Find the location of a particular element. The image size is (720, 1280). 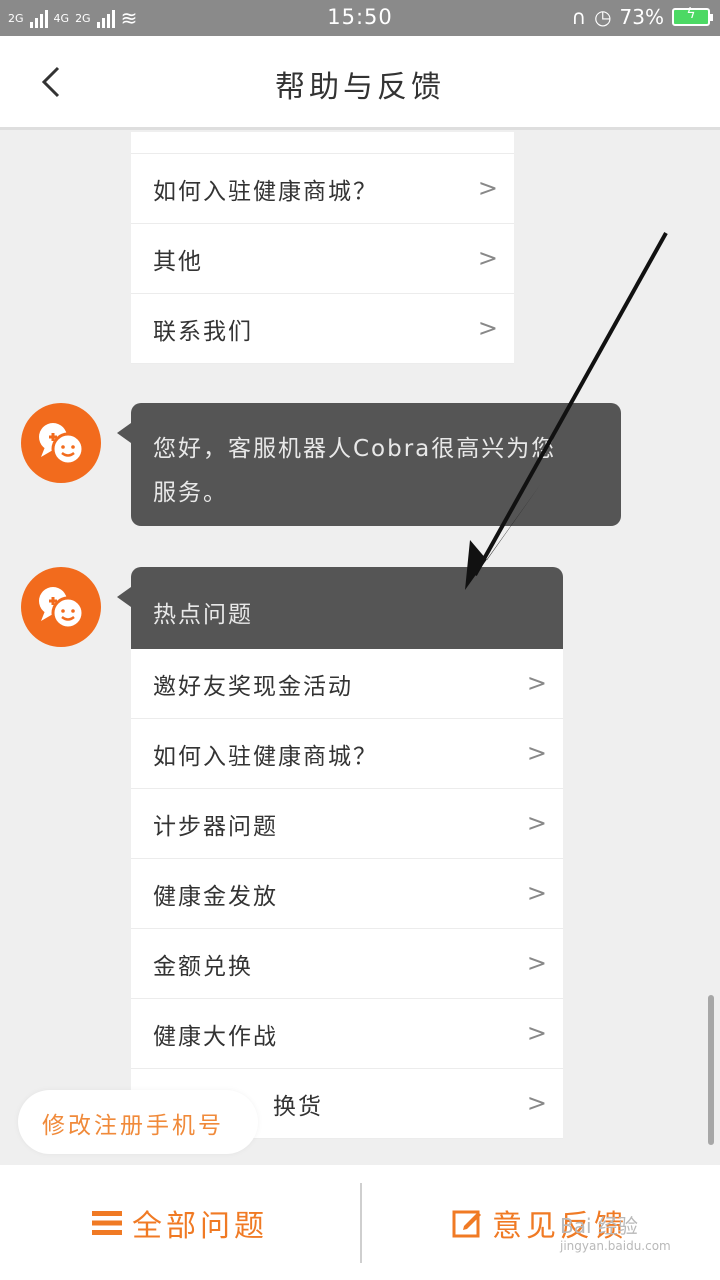

list-item-label: 计步器问题 is located at coordinates (215, 826).